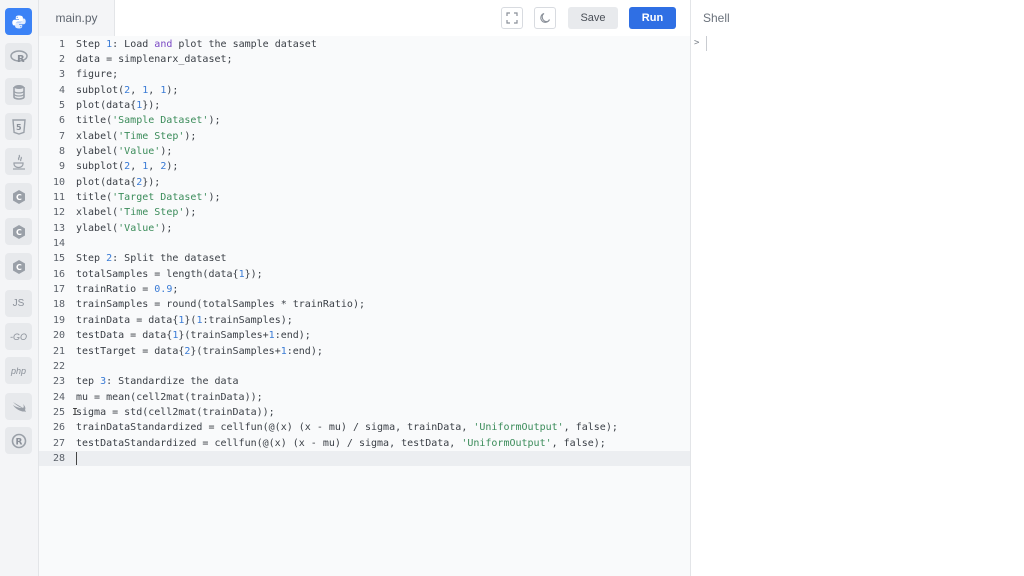  What do you see at coordinates (118, 105) in the screenshot?
I see `code-text: plot(data{1});` at bounding box center [118, 105].